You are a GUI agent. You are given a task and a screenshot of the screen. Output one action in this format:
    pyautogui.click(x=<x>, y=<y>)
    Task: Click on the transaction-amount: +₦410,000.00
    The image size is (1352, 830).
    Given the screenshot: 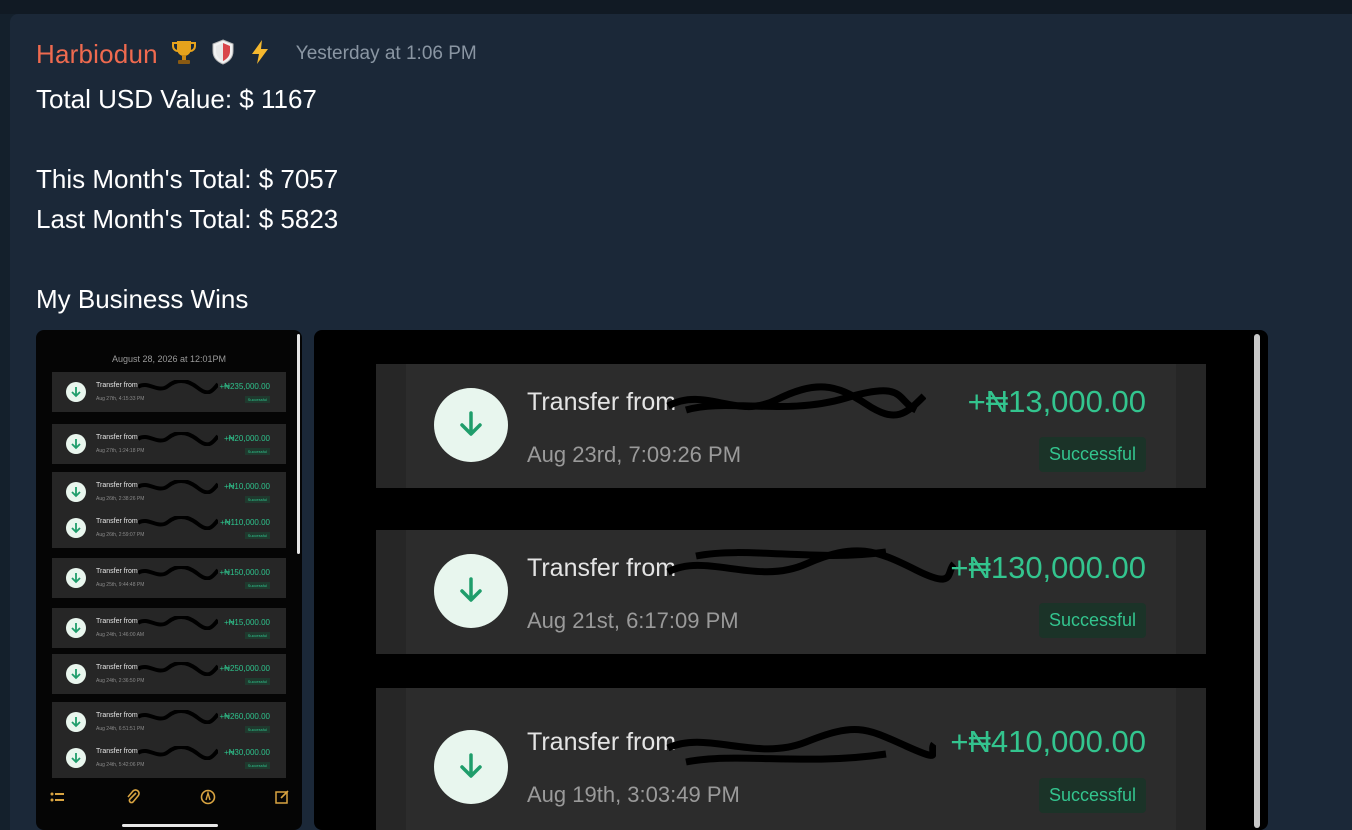 What is the action you would take?
    pyautogui.click(x=1048, y=741)
    